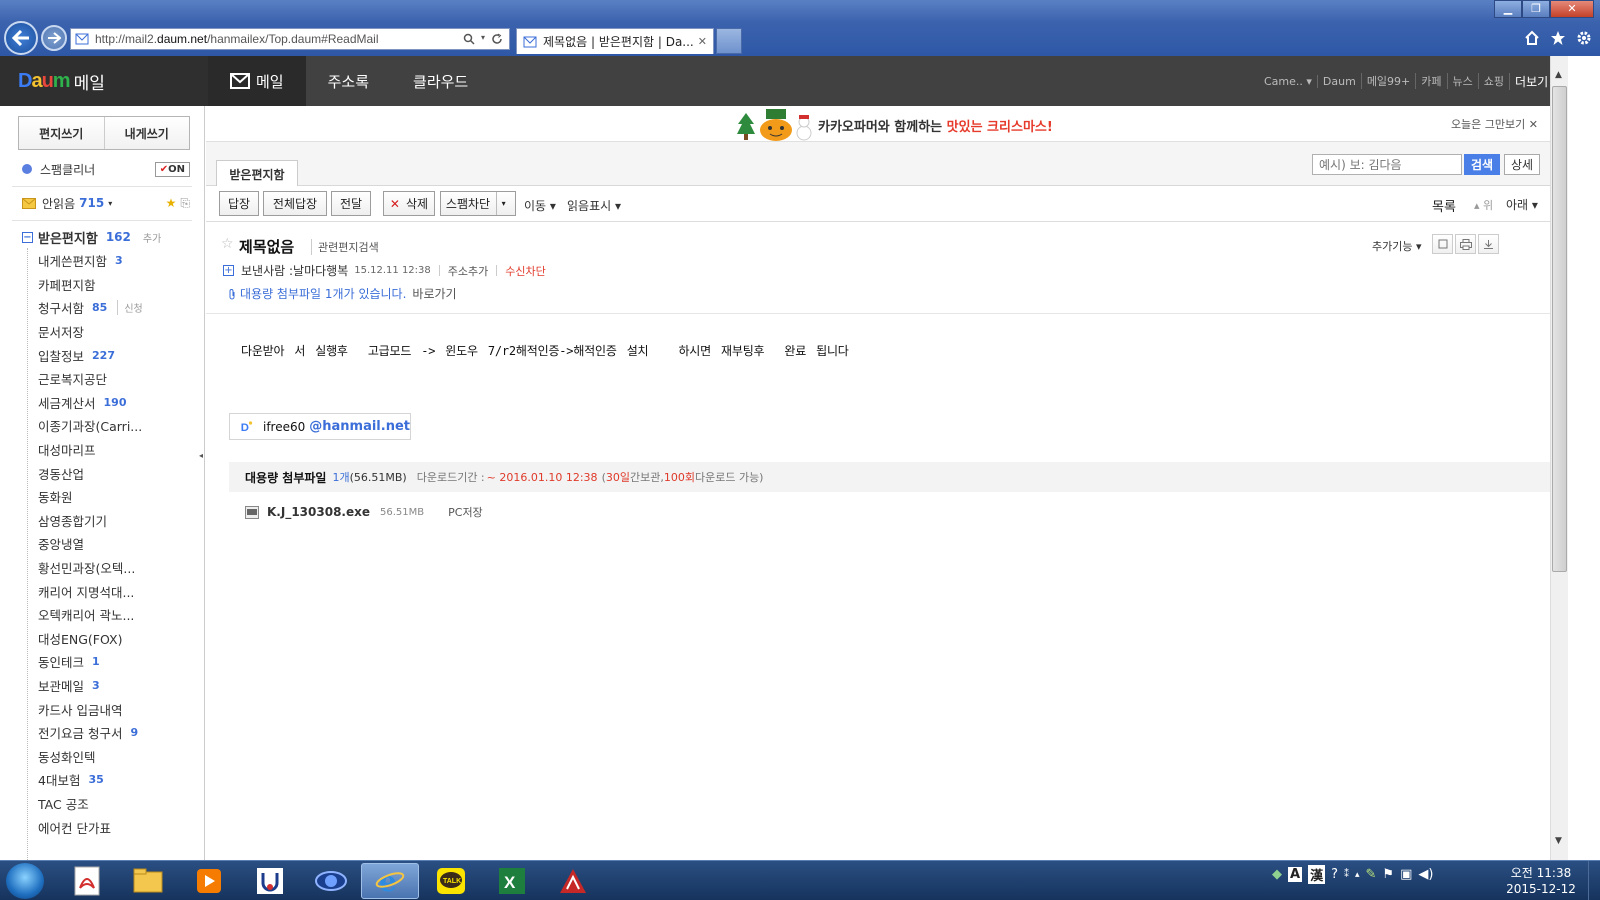 Image resolution: width=1600 pixels, height=900 pixels. Describe the element at coordinates (1295, 874) in the screenshot. I see `ime-mode-a: A` at that location.